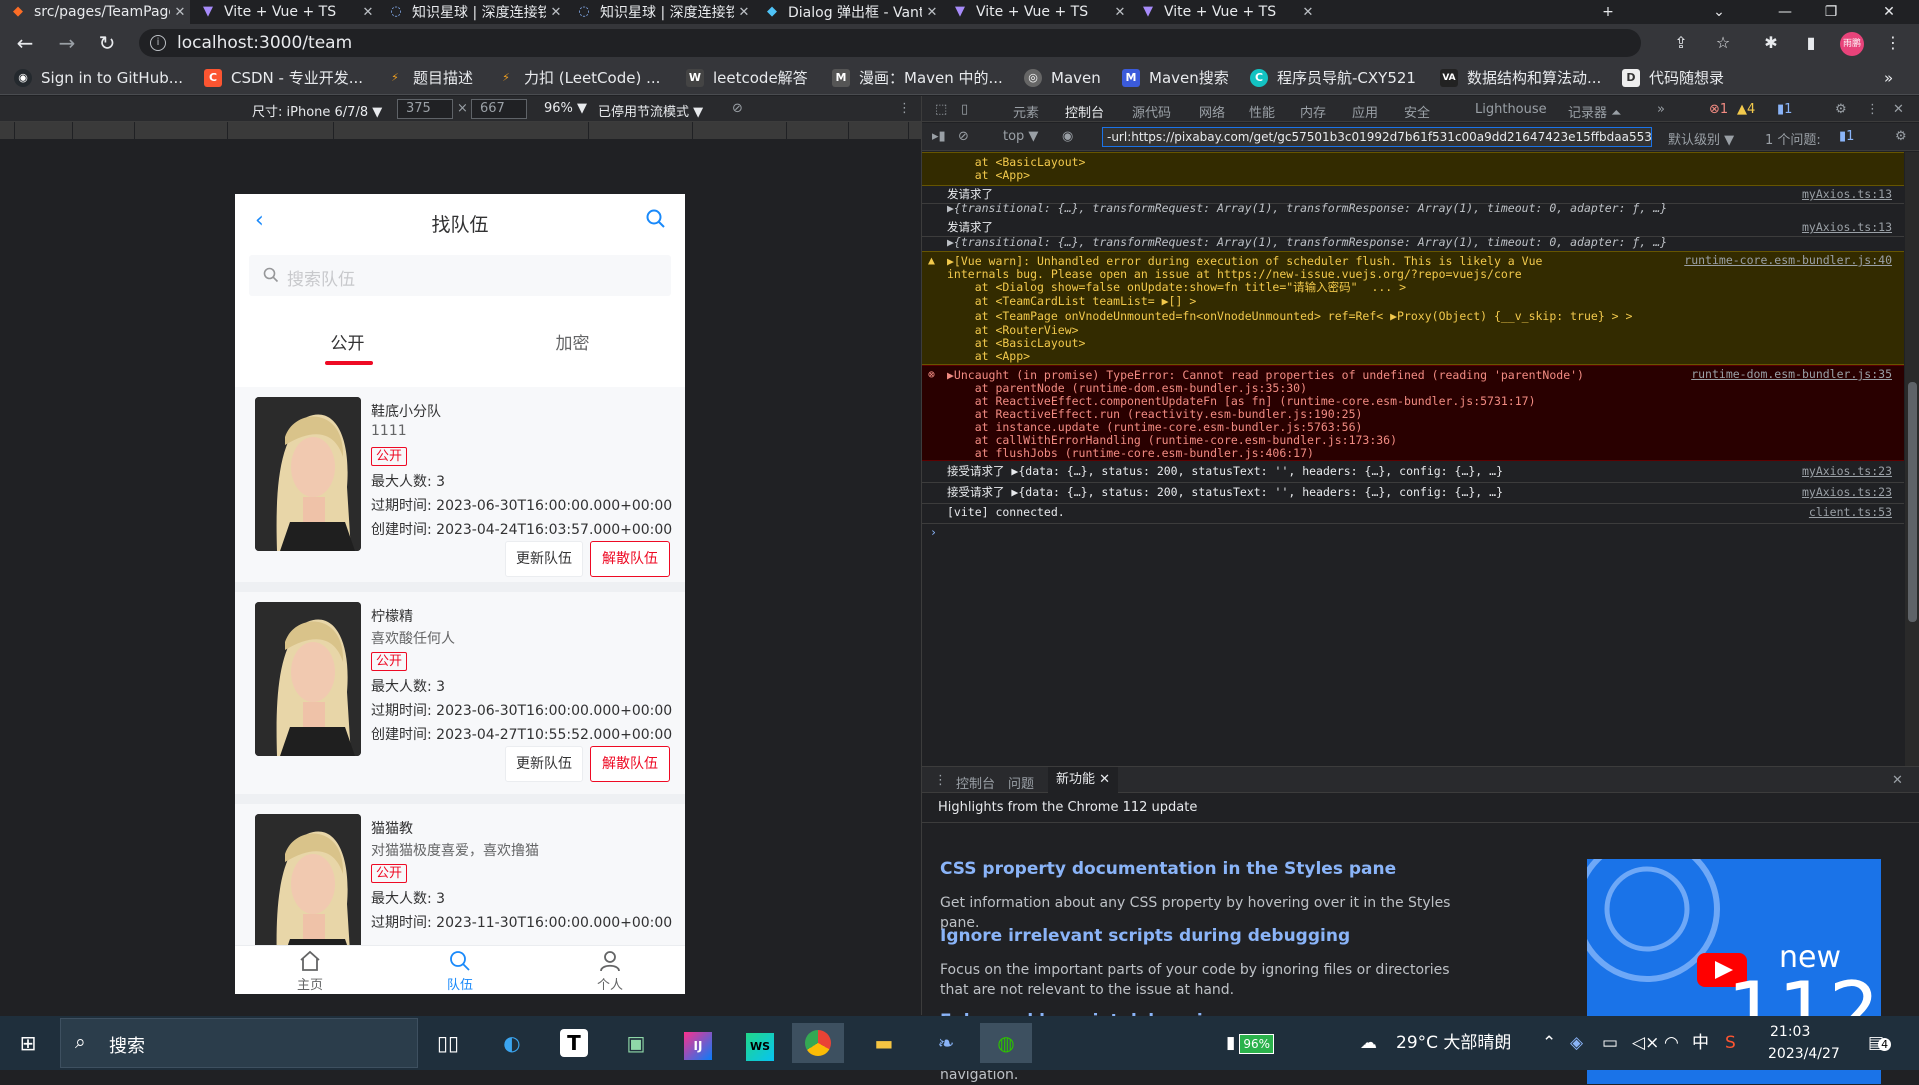 The width and height of the screenshot is (1919, 1085). Describe the element at coordinates (636, 1043) in the screenshot. I see `app-window-icon: ▣` at that location.